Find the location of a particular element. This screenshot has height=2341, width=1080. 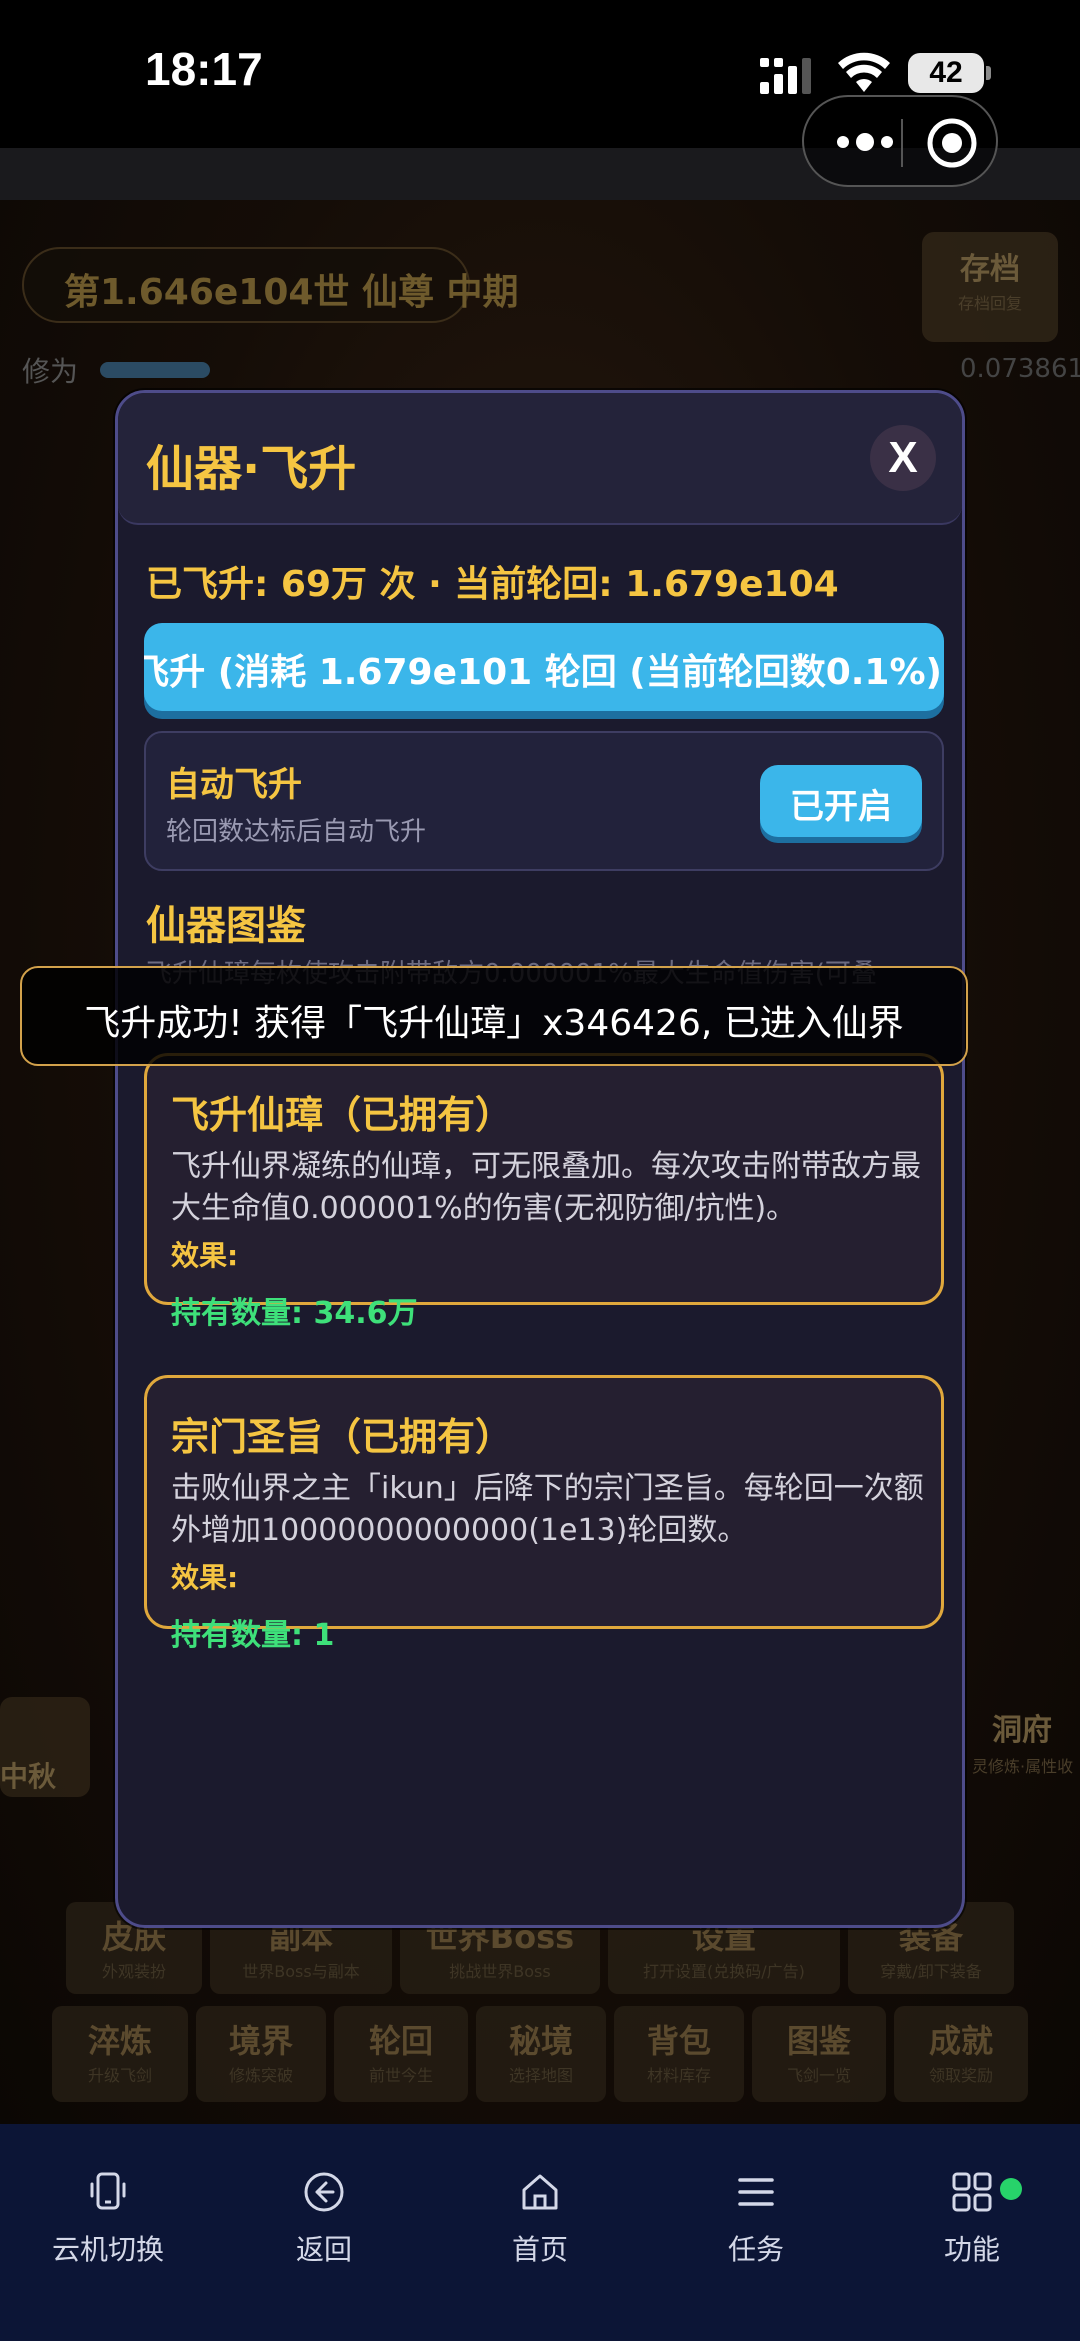

nav-label: 返回 is located at coordinates (323, 2249).